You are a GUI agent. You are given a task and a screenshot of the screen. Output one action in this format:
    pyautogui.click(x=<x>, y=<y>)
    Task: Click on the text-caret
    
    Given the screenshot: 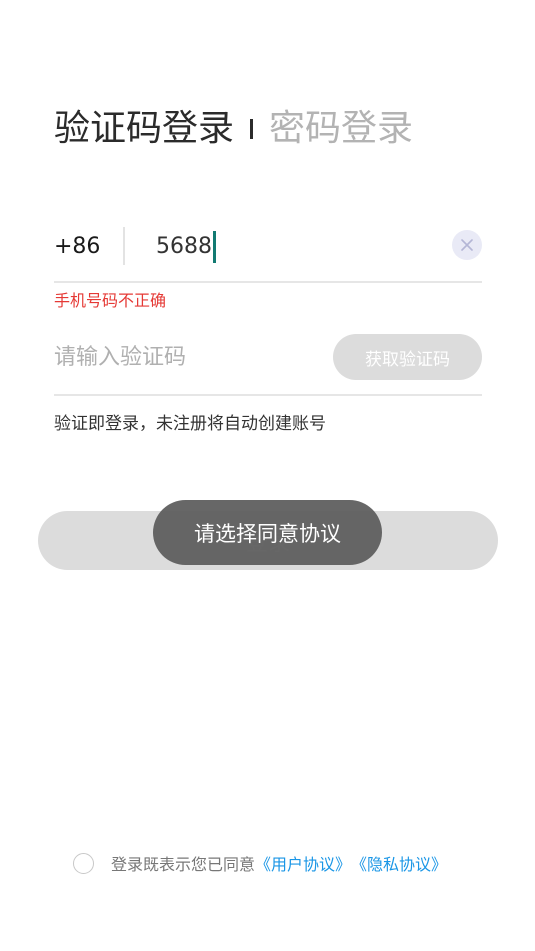 What is the action you would take?
    pyautogui.click(x=214, y=247)
    